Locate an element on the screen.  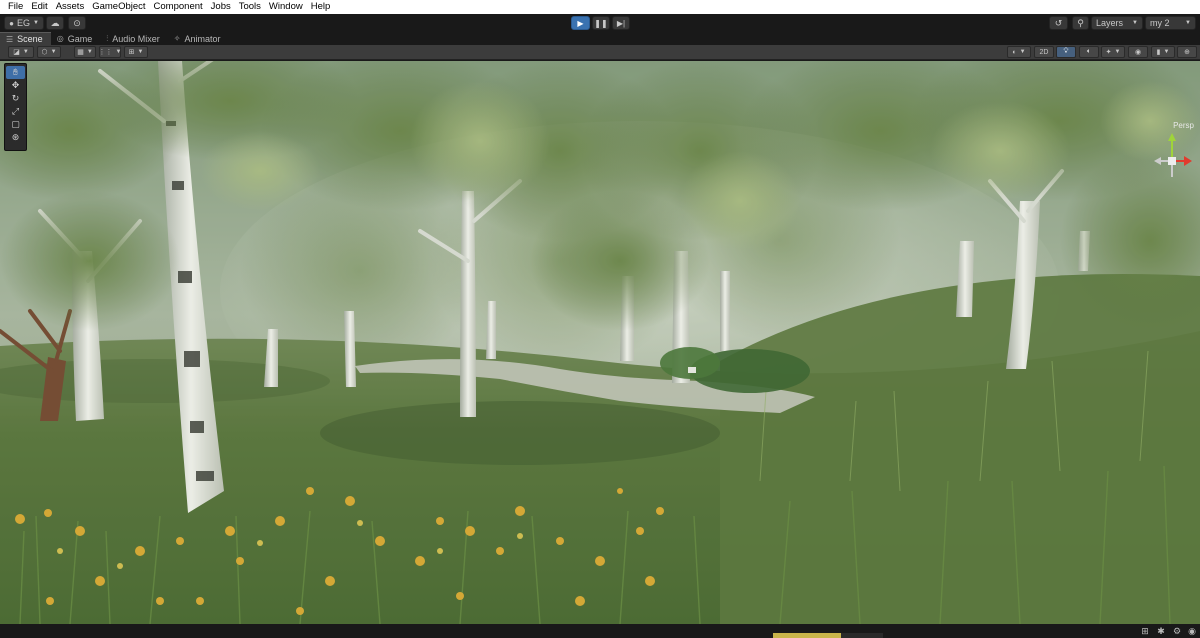
settings-icon: ⚙ is located at coordinates (1177, 631).